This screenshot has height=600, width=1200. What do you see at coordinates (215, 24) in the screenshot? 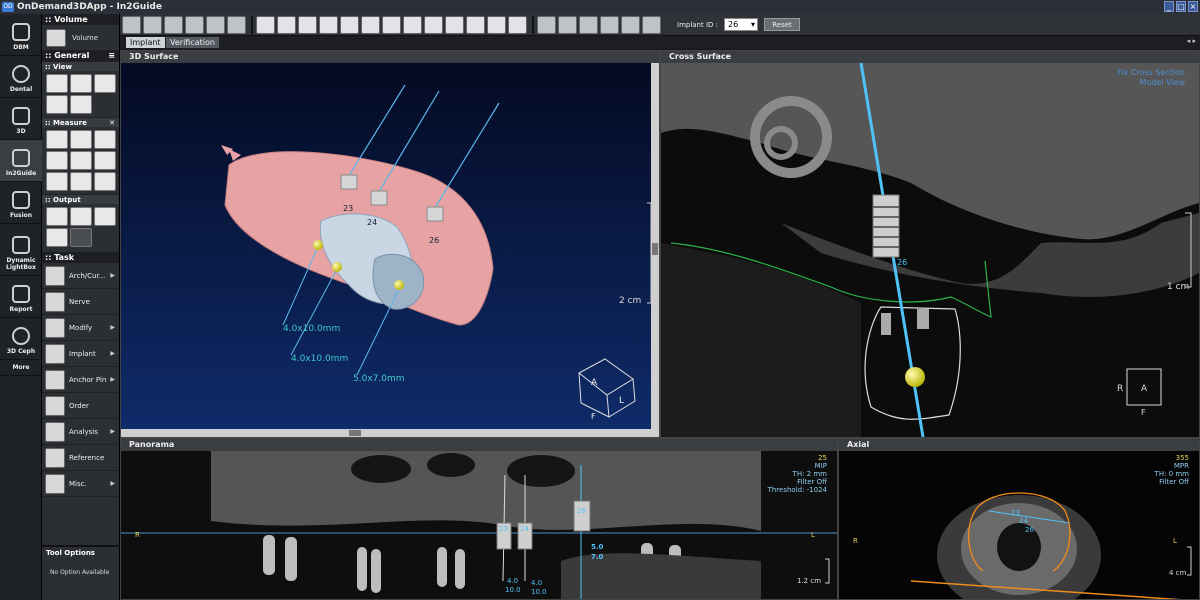
I see `skull-top-icon` at bounding box center [215, 24].